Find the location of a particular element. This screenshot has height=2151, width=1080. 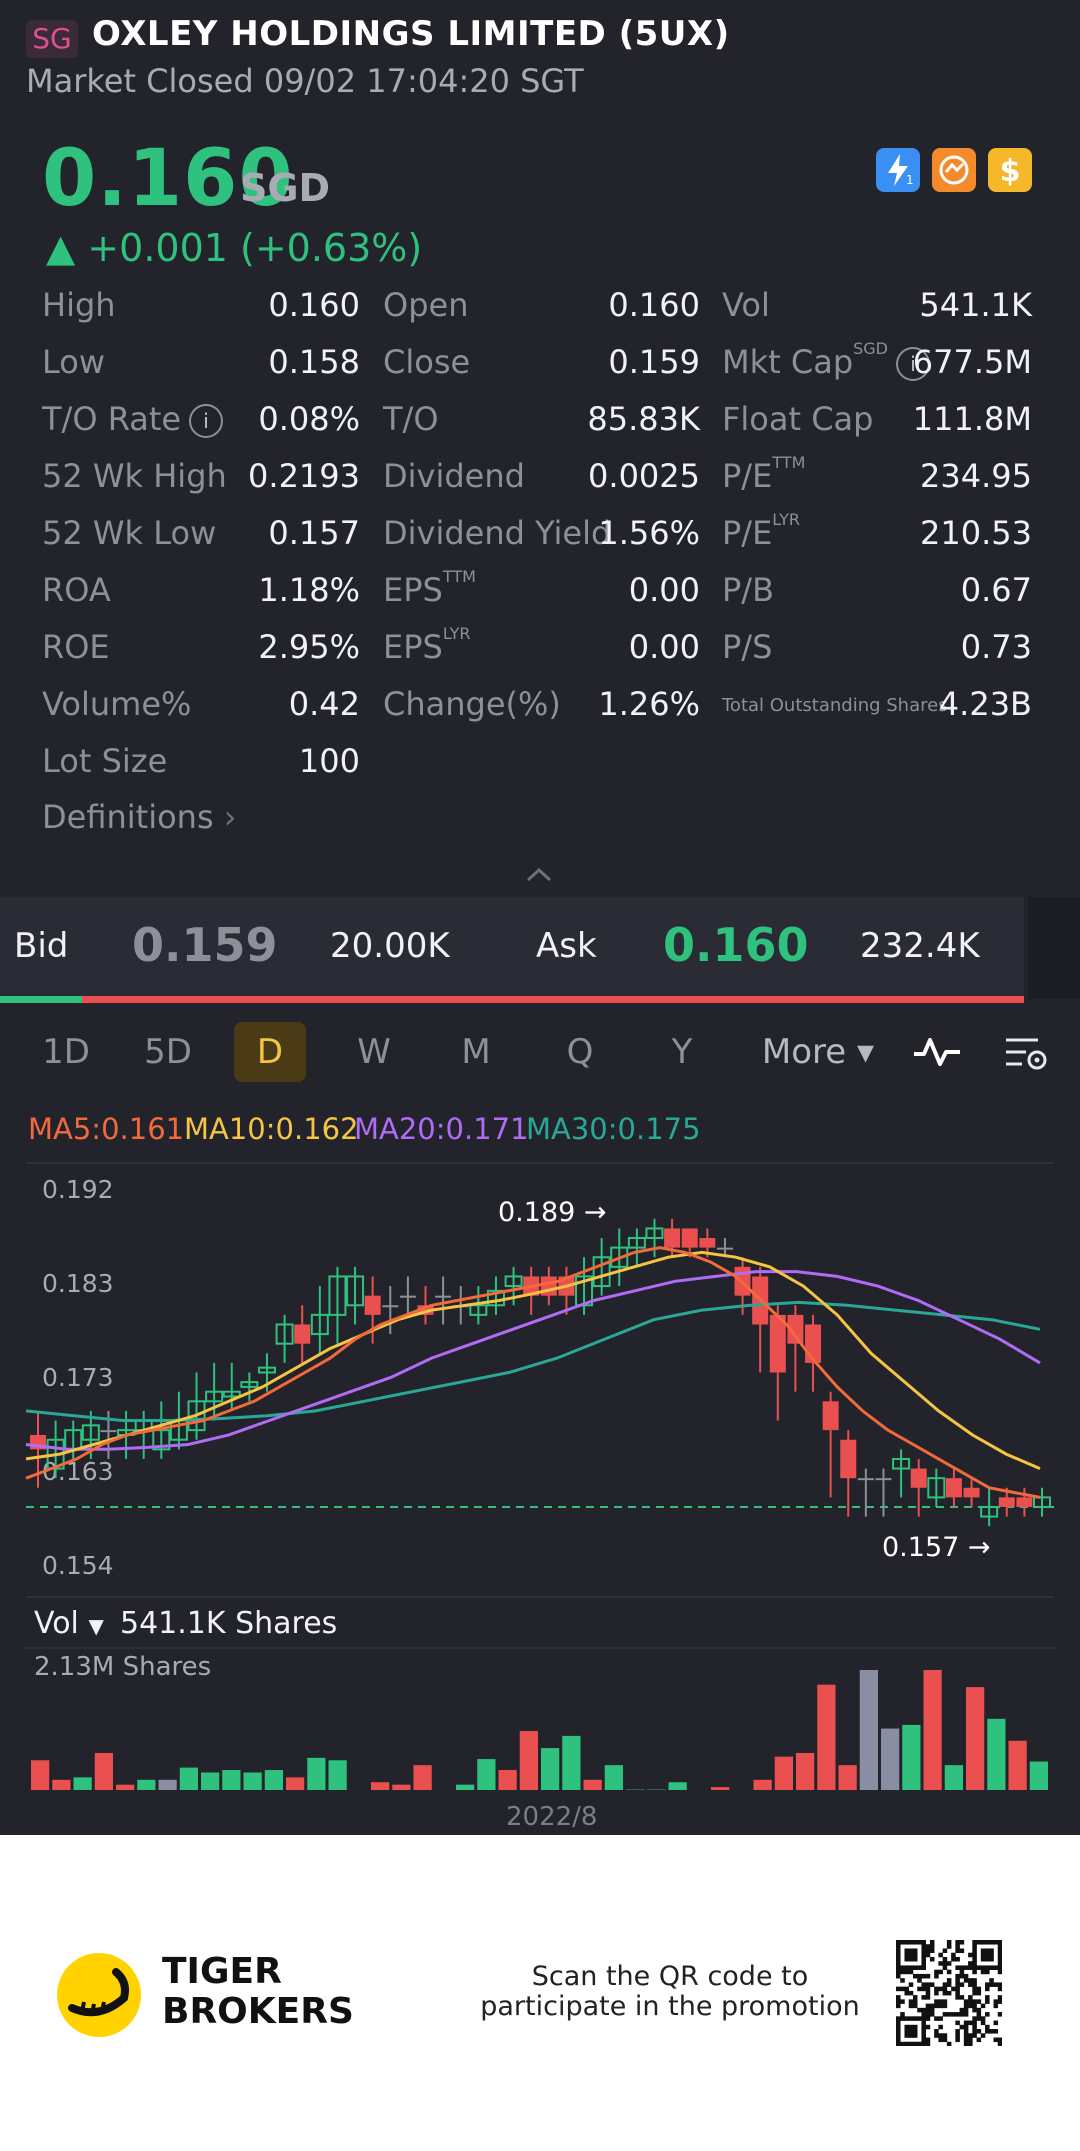

exchange-badge: SG is located at coordinates (52, 39).